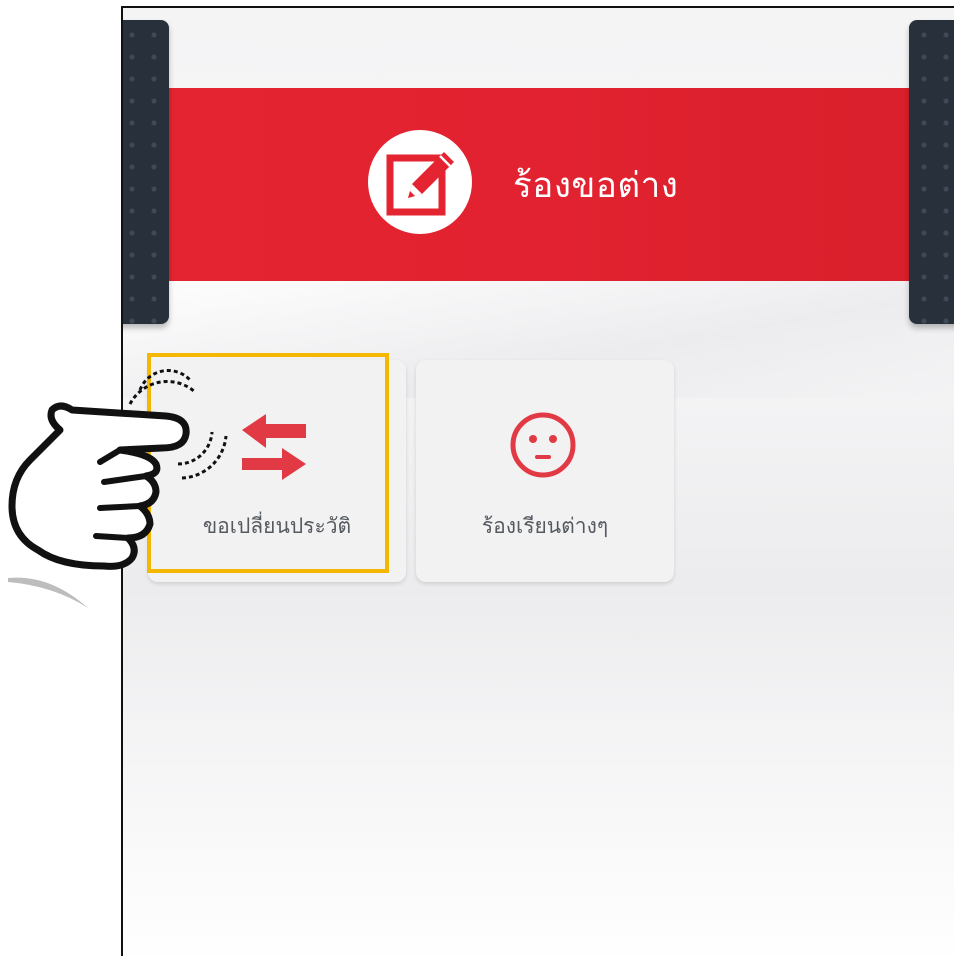 Image resolution: width=954 pixels, height=956 pixels. What do you see at coordinates (596, 186) in the screenshot?
I see `page-title: ร้องขอต่าง` at bounding box center [596, 186].